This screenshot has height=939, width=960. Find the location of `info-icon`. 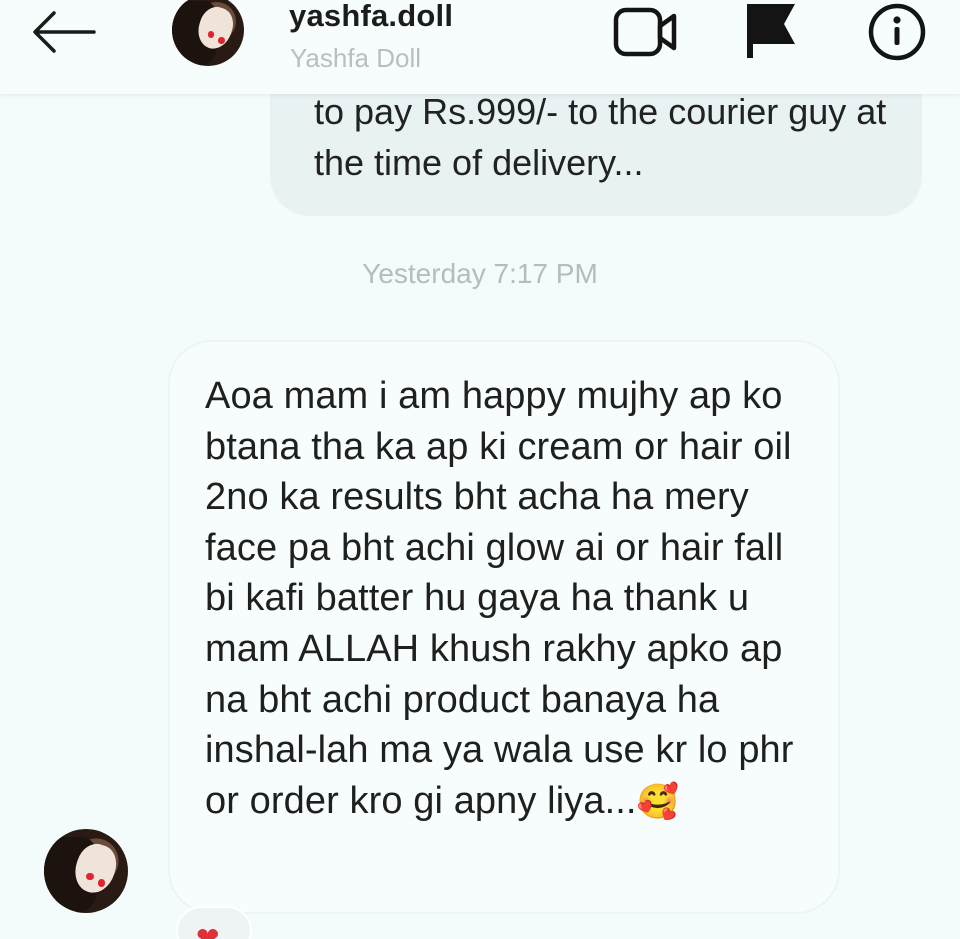

info-icon is located at coordinates (897, 32).